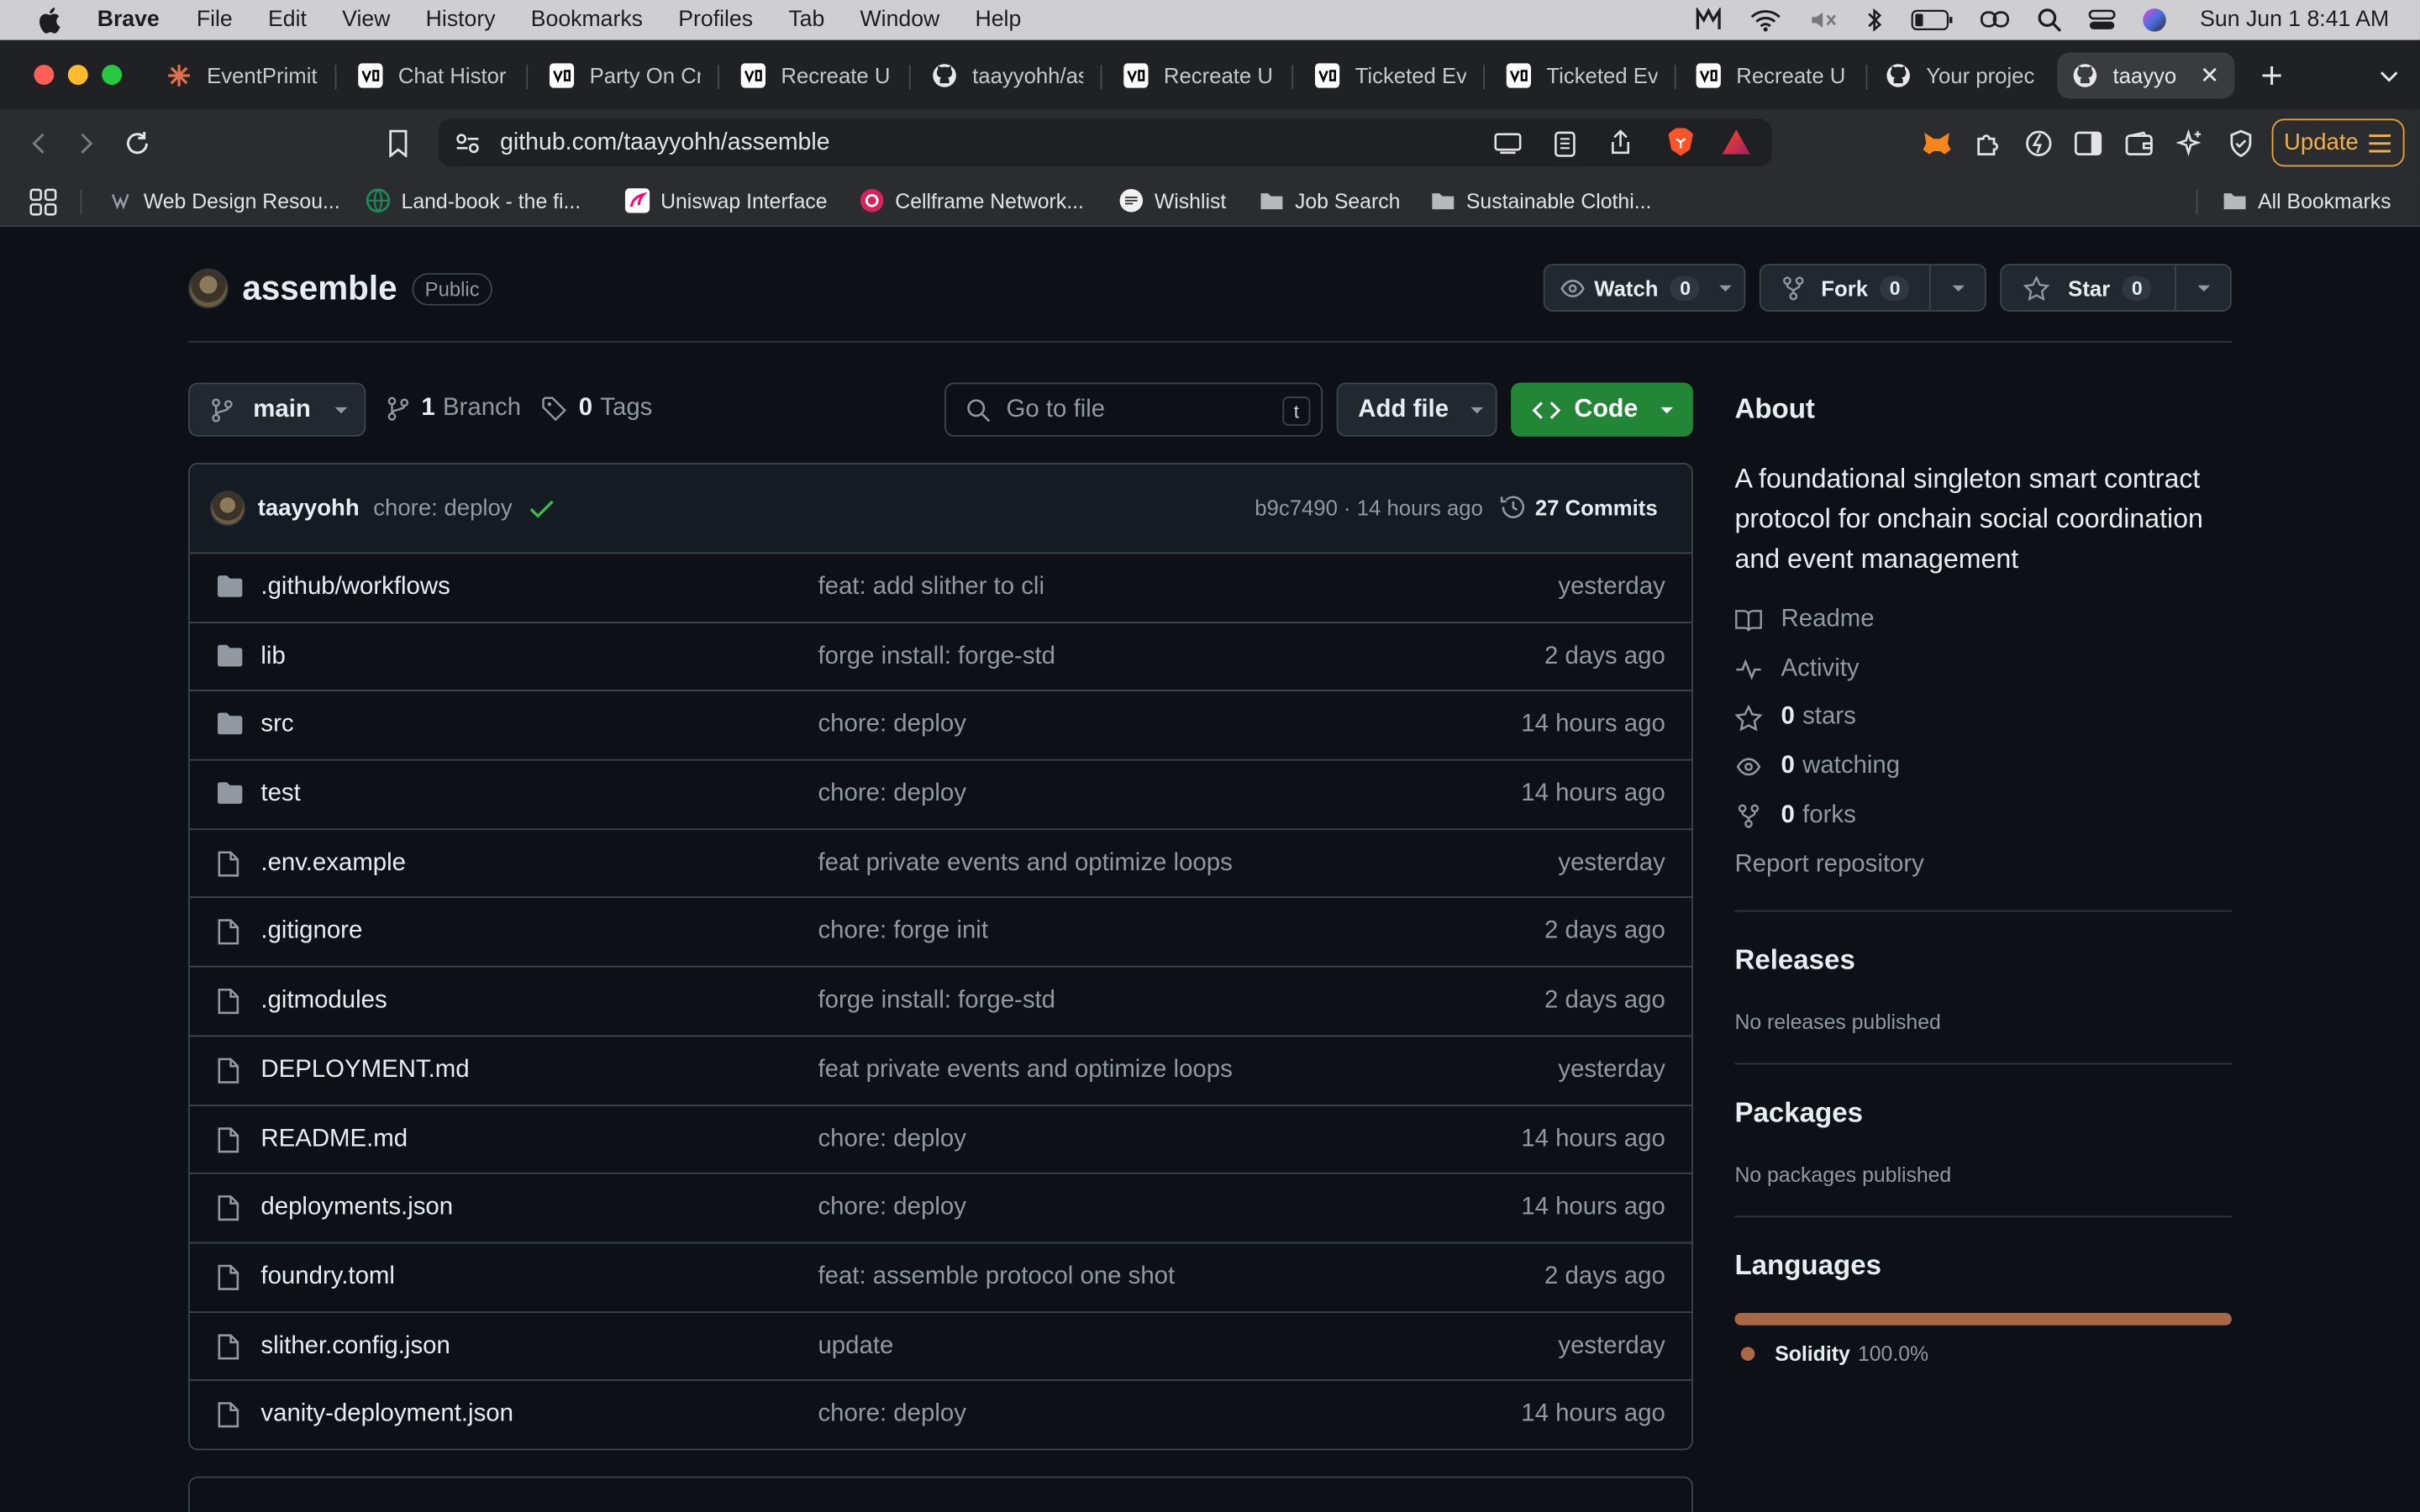  I want to click on forks-link: 0 forks, so click(1795, 816).